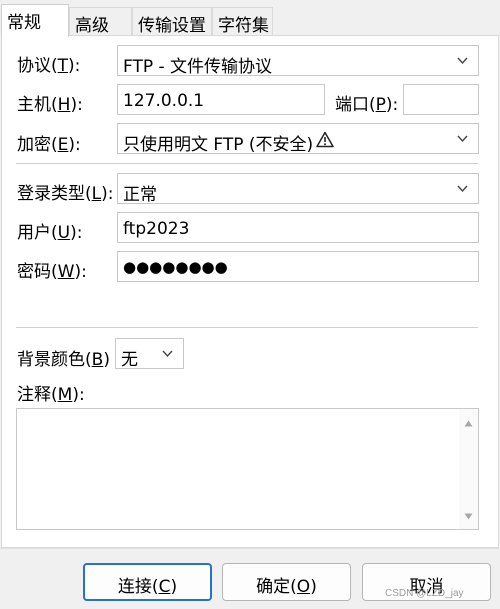 The image size is (500, 609). I want to click on encryption-label: 加密(E):, so click(49, 145).